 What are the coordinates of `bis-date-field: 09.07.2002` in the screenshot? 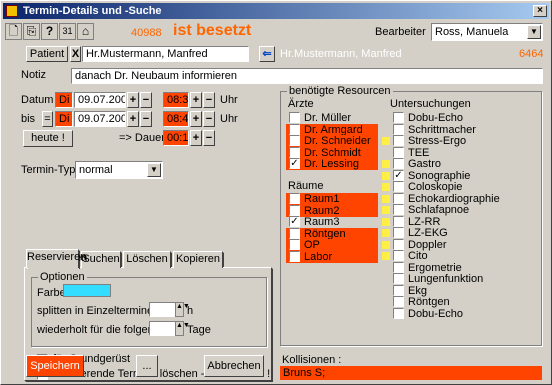 It's located at (100, 119).